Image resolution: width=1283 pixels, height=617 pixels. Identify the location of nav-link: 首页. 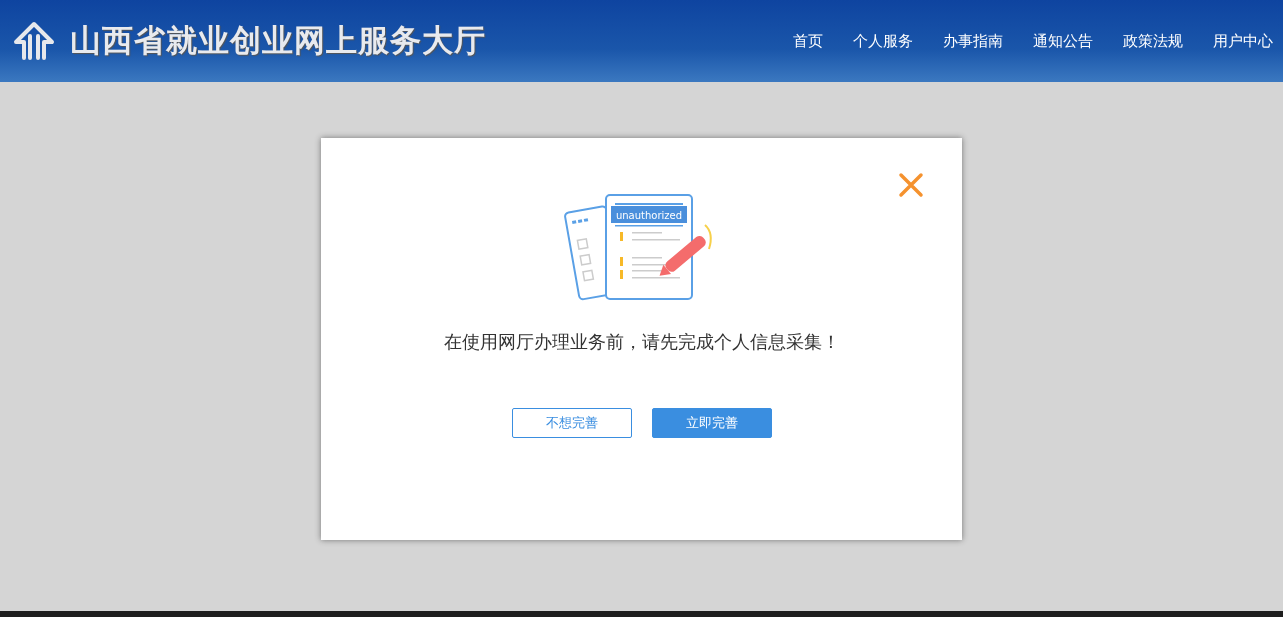
(808, 41).